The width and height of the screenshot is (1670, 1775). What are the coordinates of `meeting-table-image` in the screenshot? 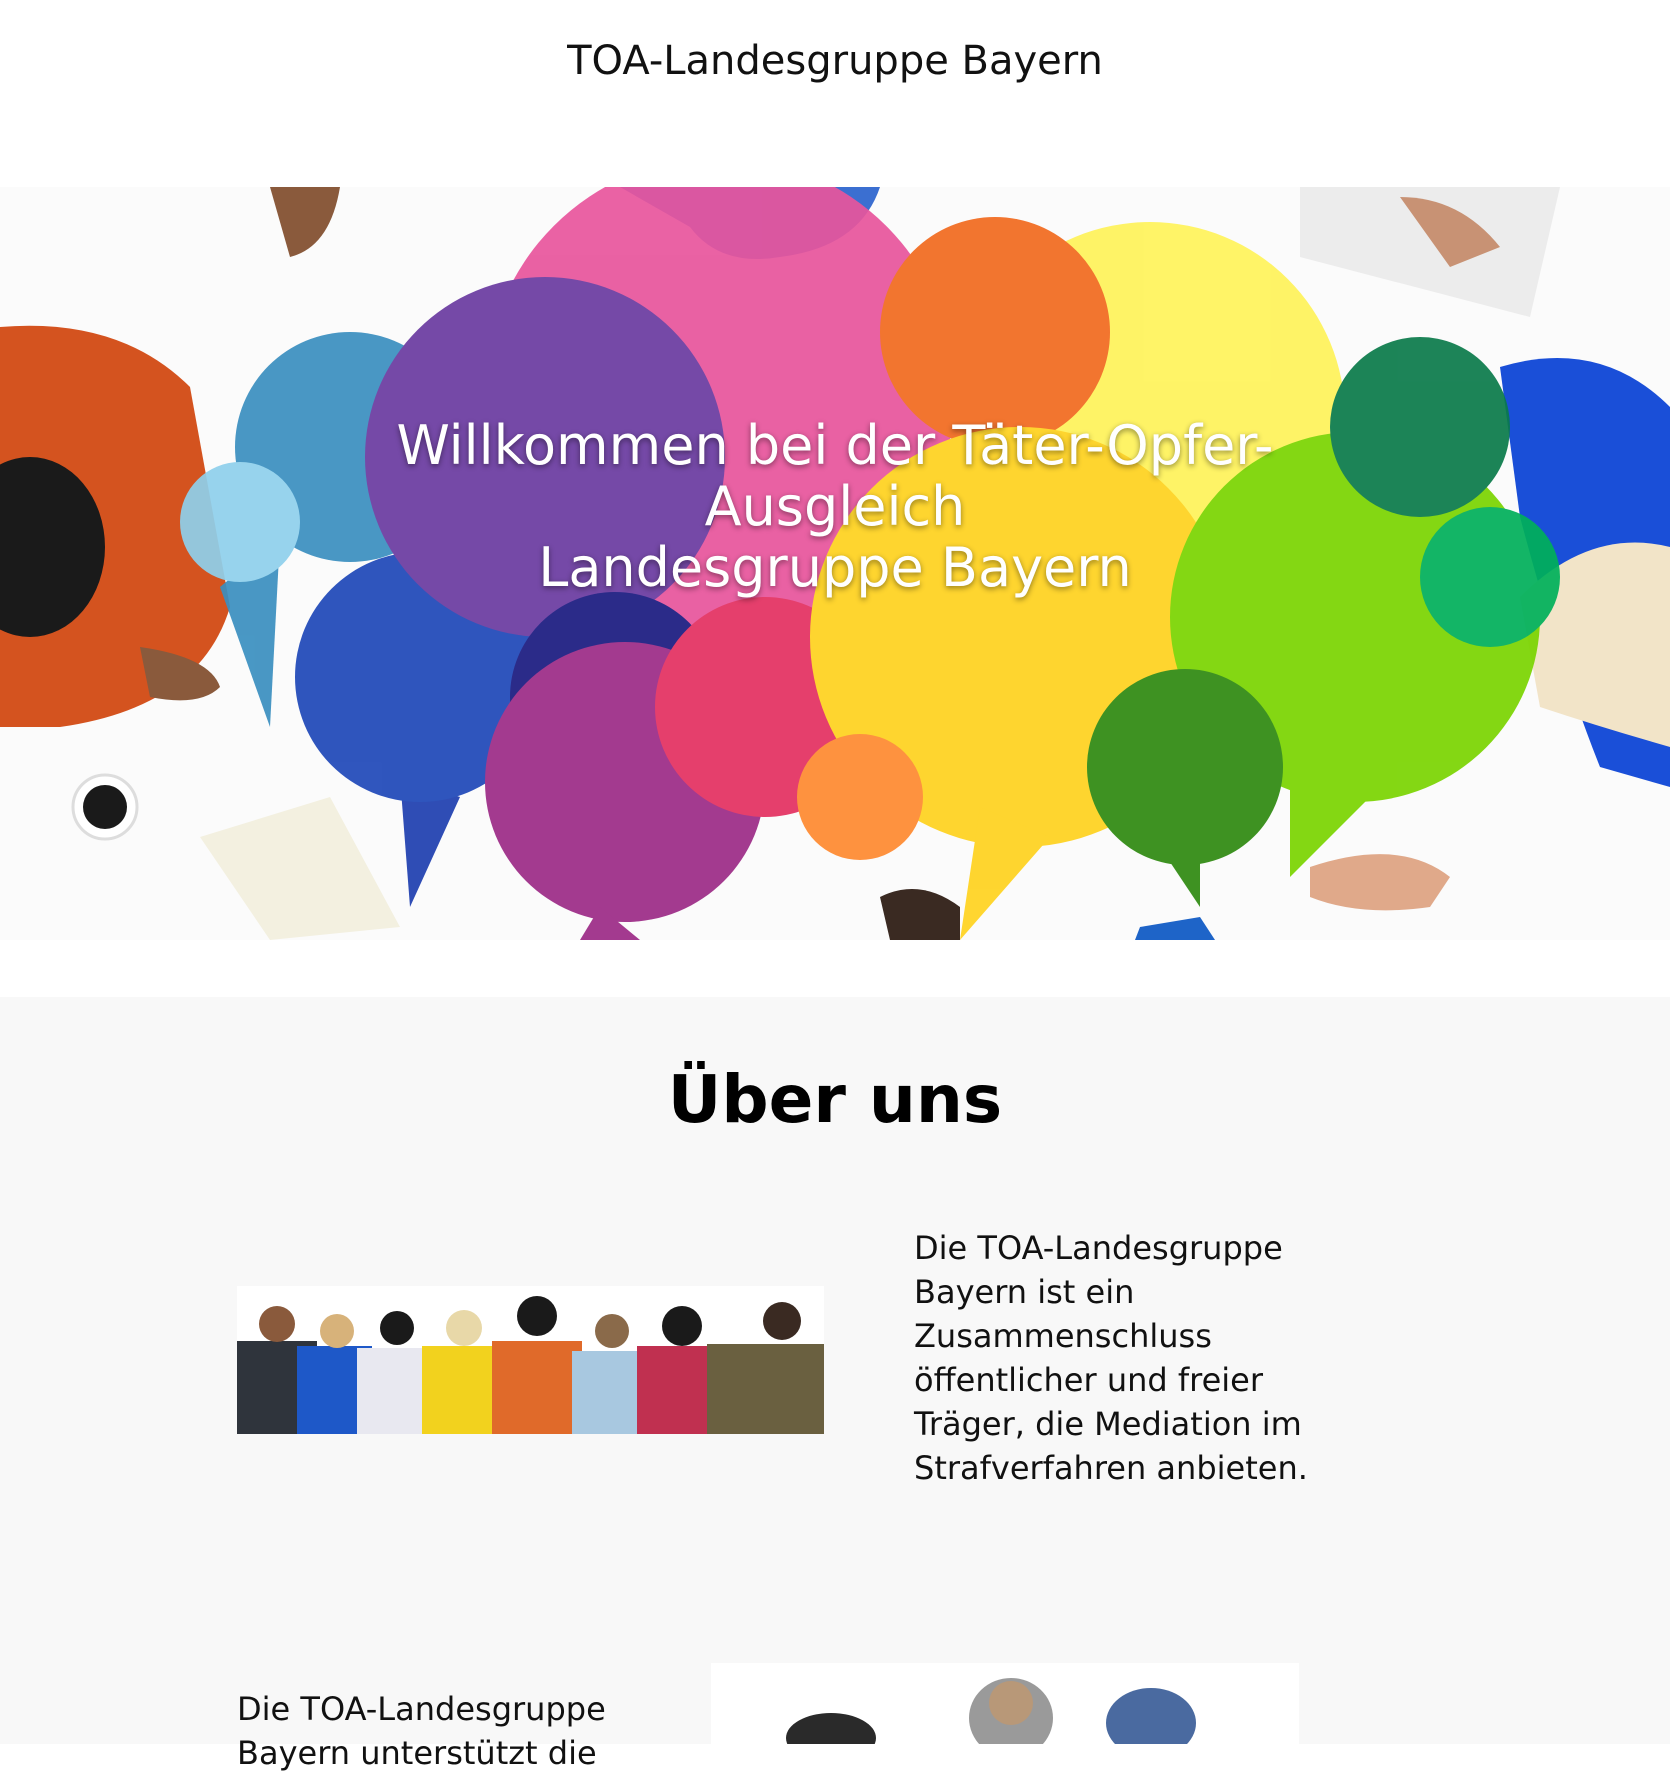 It's located at (1005, 1703).